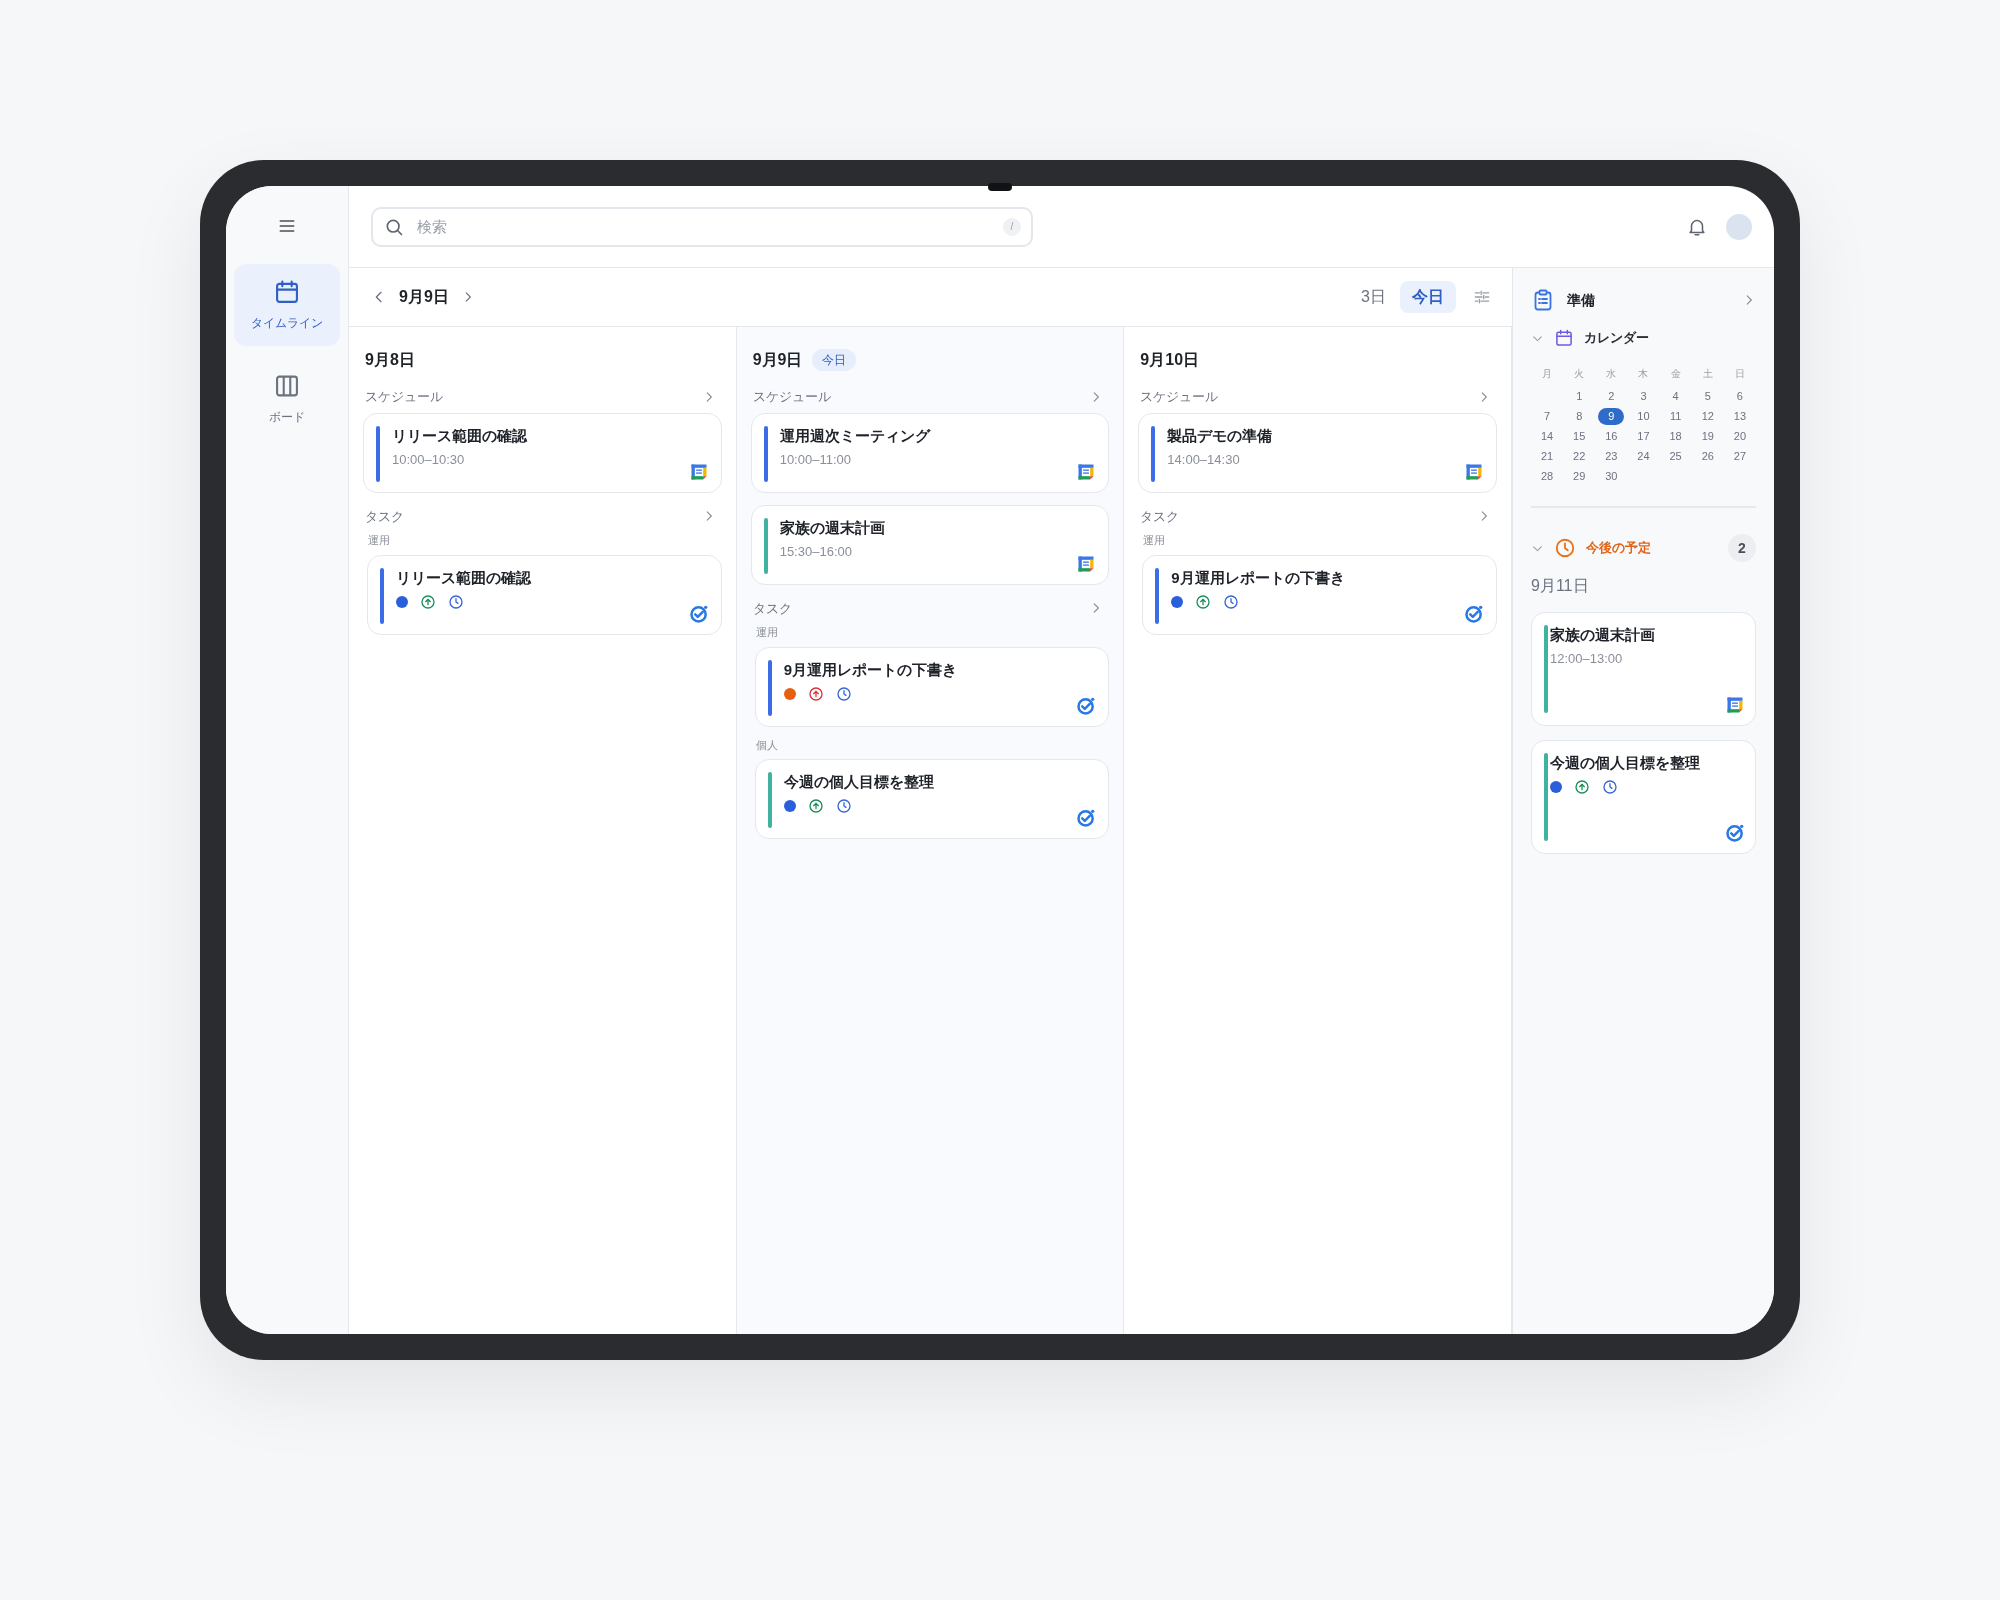 This screenshot has height=1600, width=2000. What do you see at coordinates (1611, 476) in the screenshot?
I see `calendar-day: 30` at bounding box center [1611, 476].